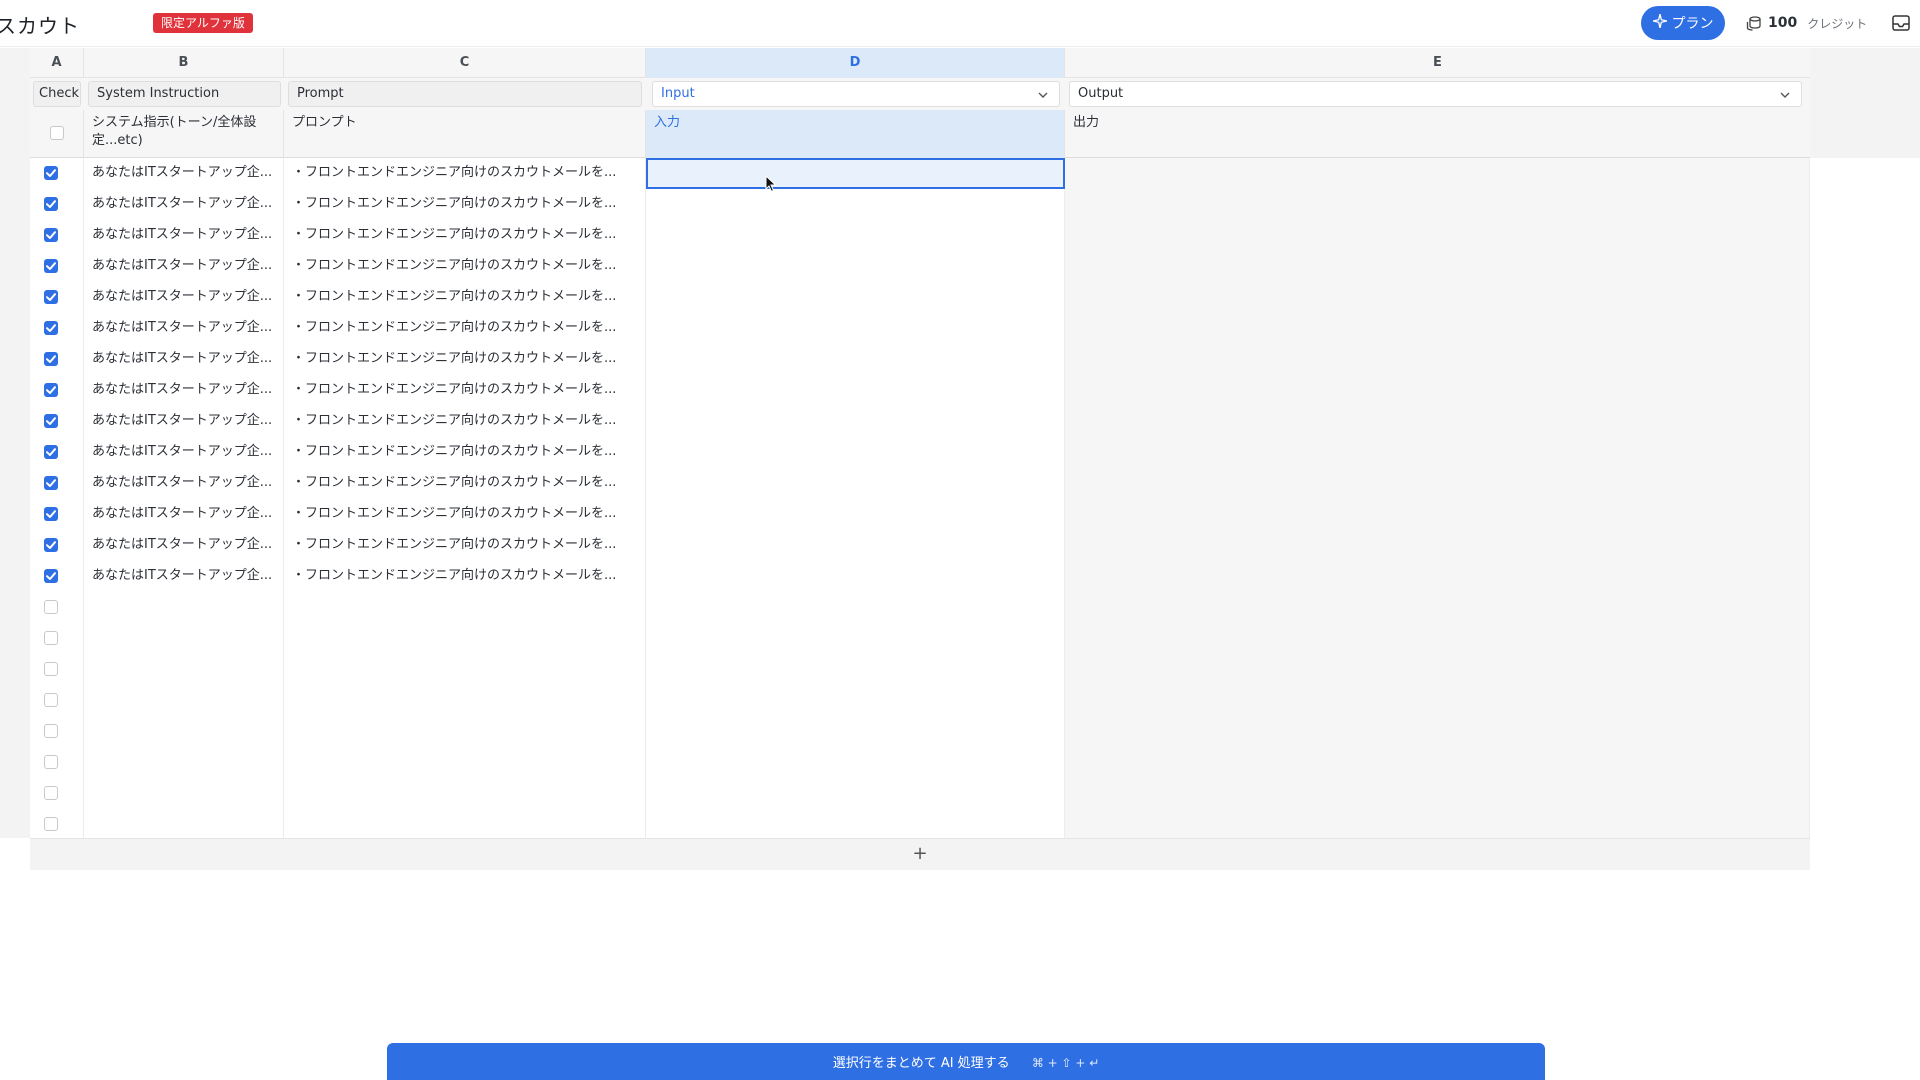 The height and width of the screenshot is (1080, 1920). What do you see at coordinates (856, 94) in the screenshot?
I see `field-input-select: Input` at bounding box center [856, 94].